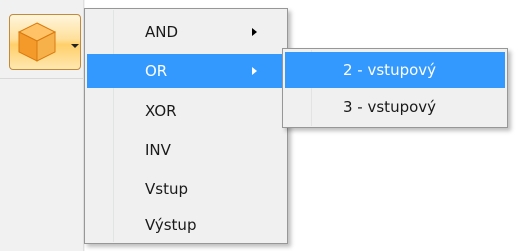 The image size is (517, 251). What do you see at coordinates (162, 32) in the screenshot?
I see `menu-item-label: AND` at bounding box center [162, 32].